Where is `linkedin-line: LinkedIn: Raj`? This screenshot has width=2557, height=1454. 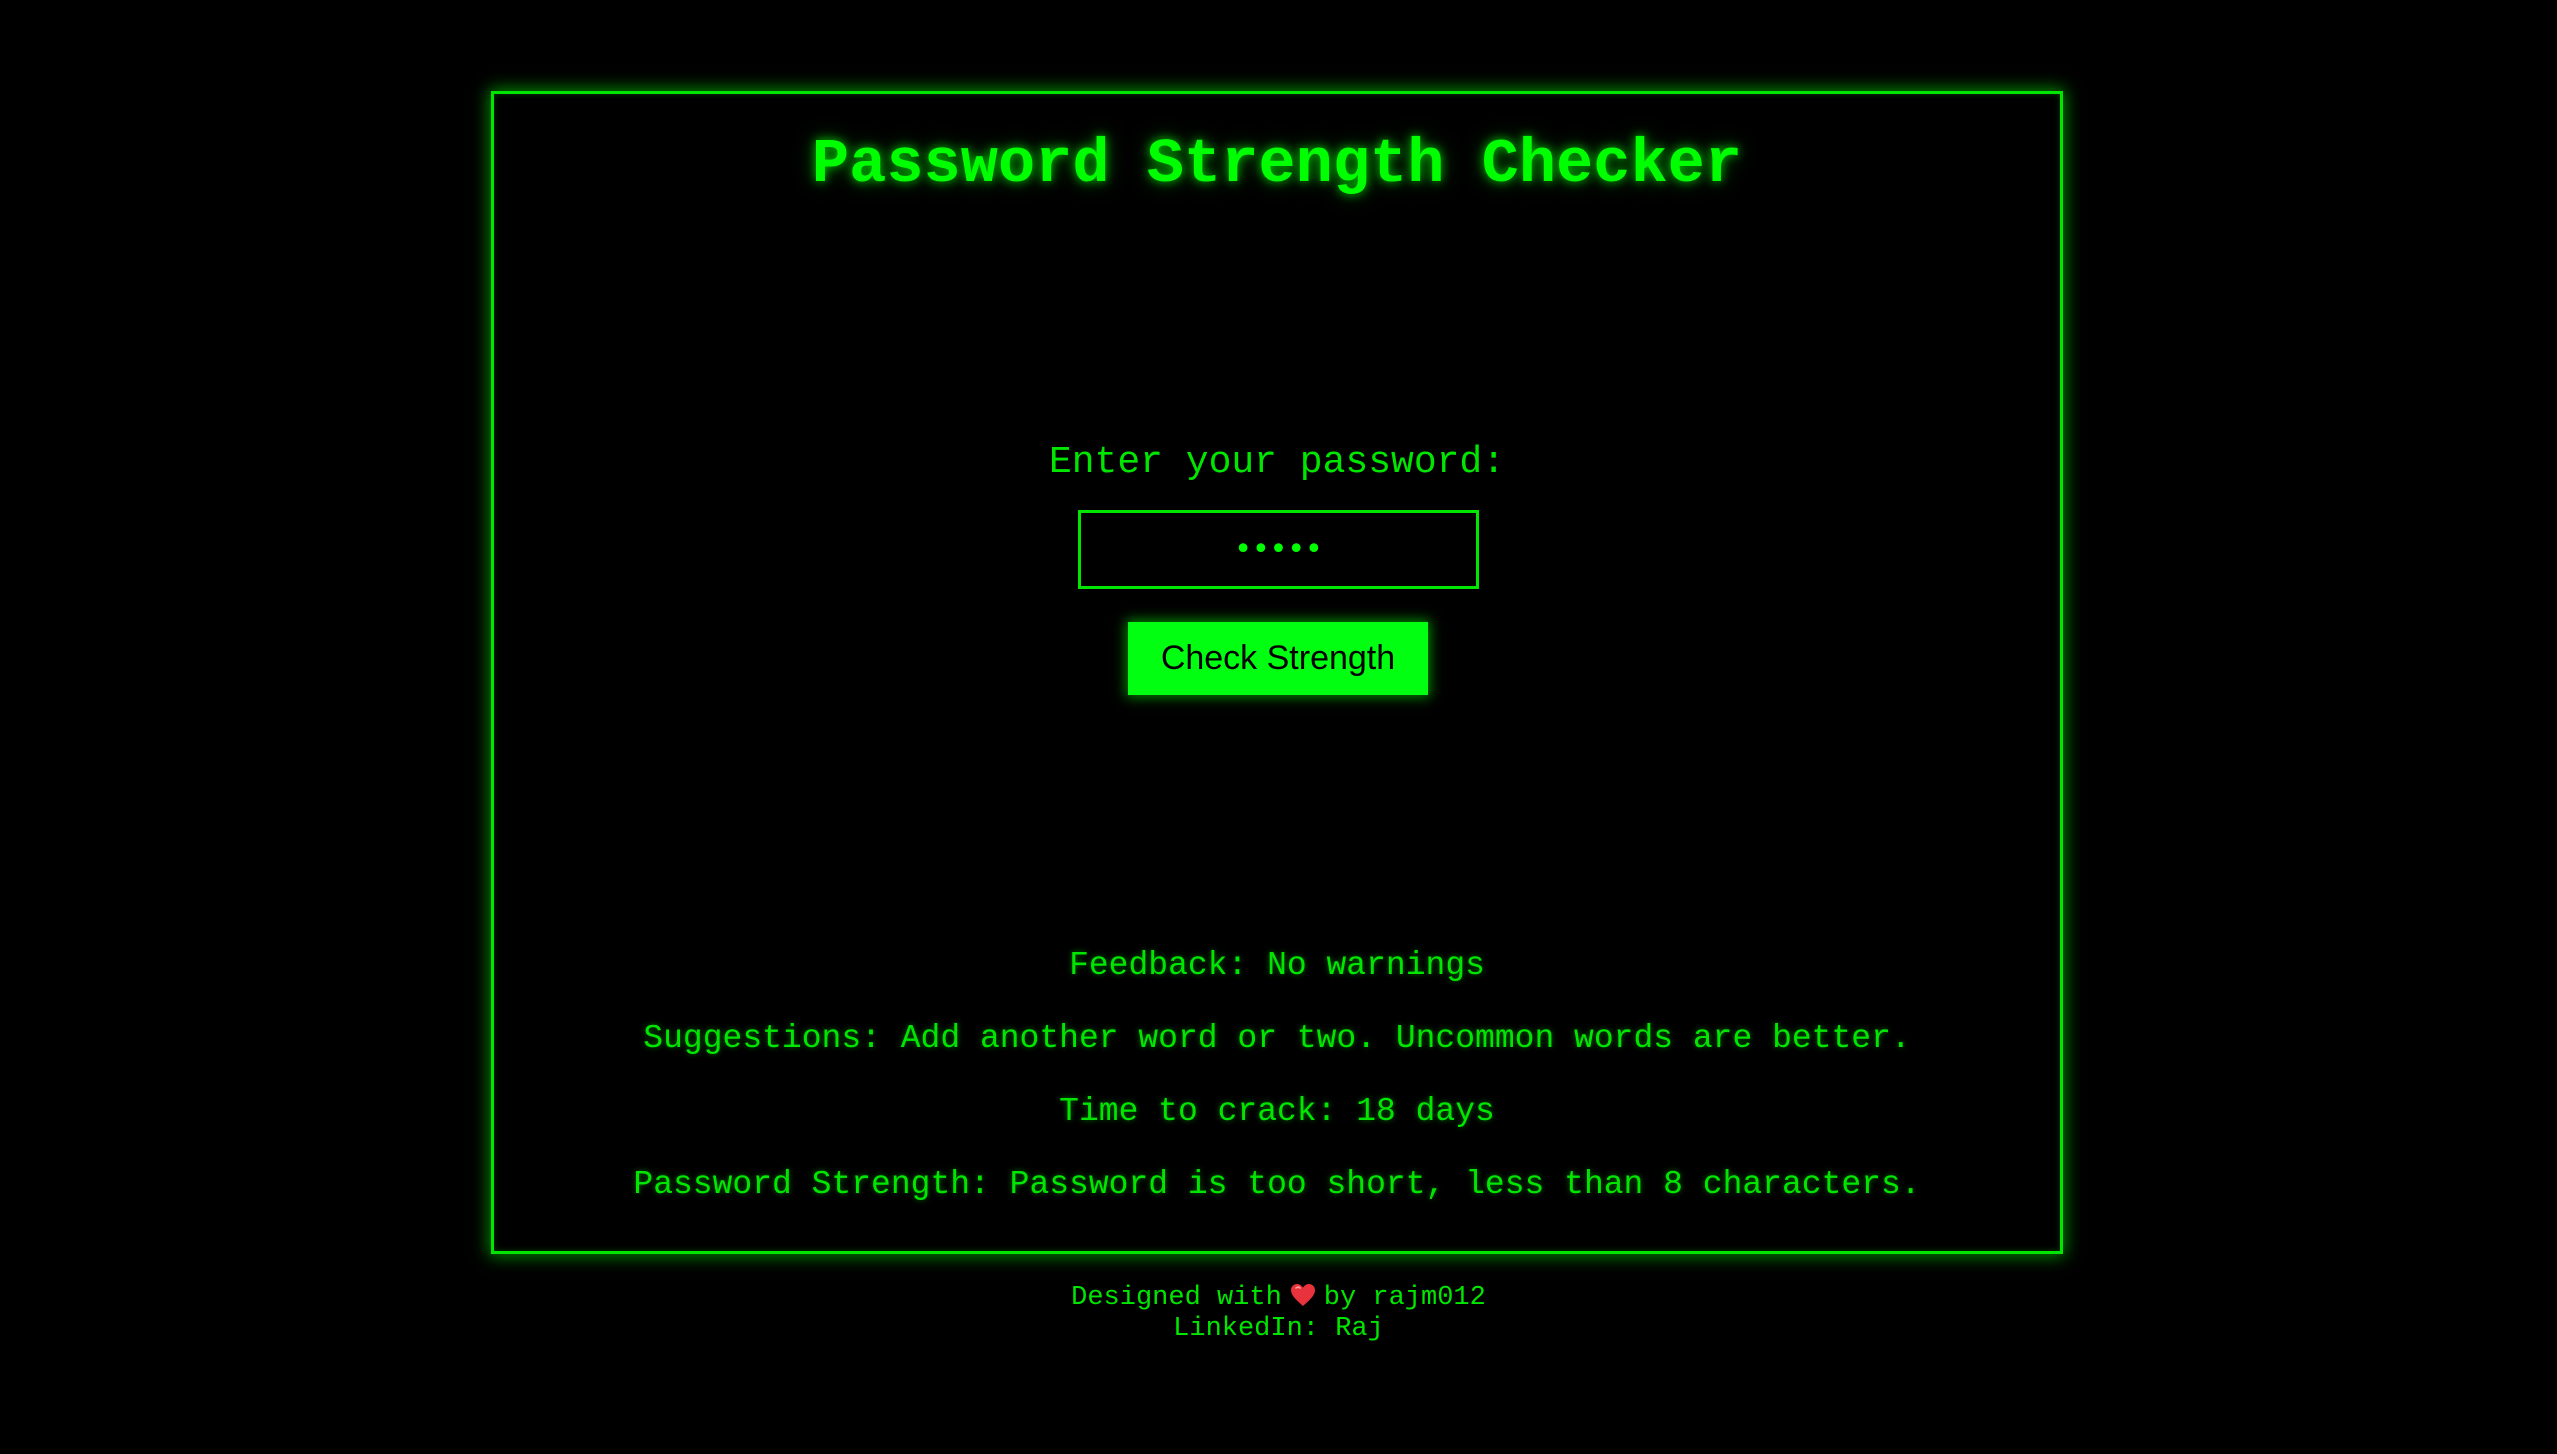
linkedin-line: LinkedIn: Raj is located at coordinates (1278, 1329).